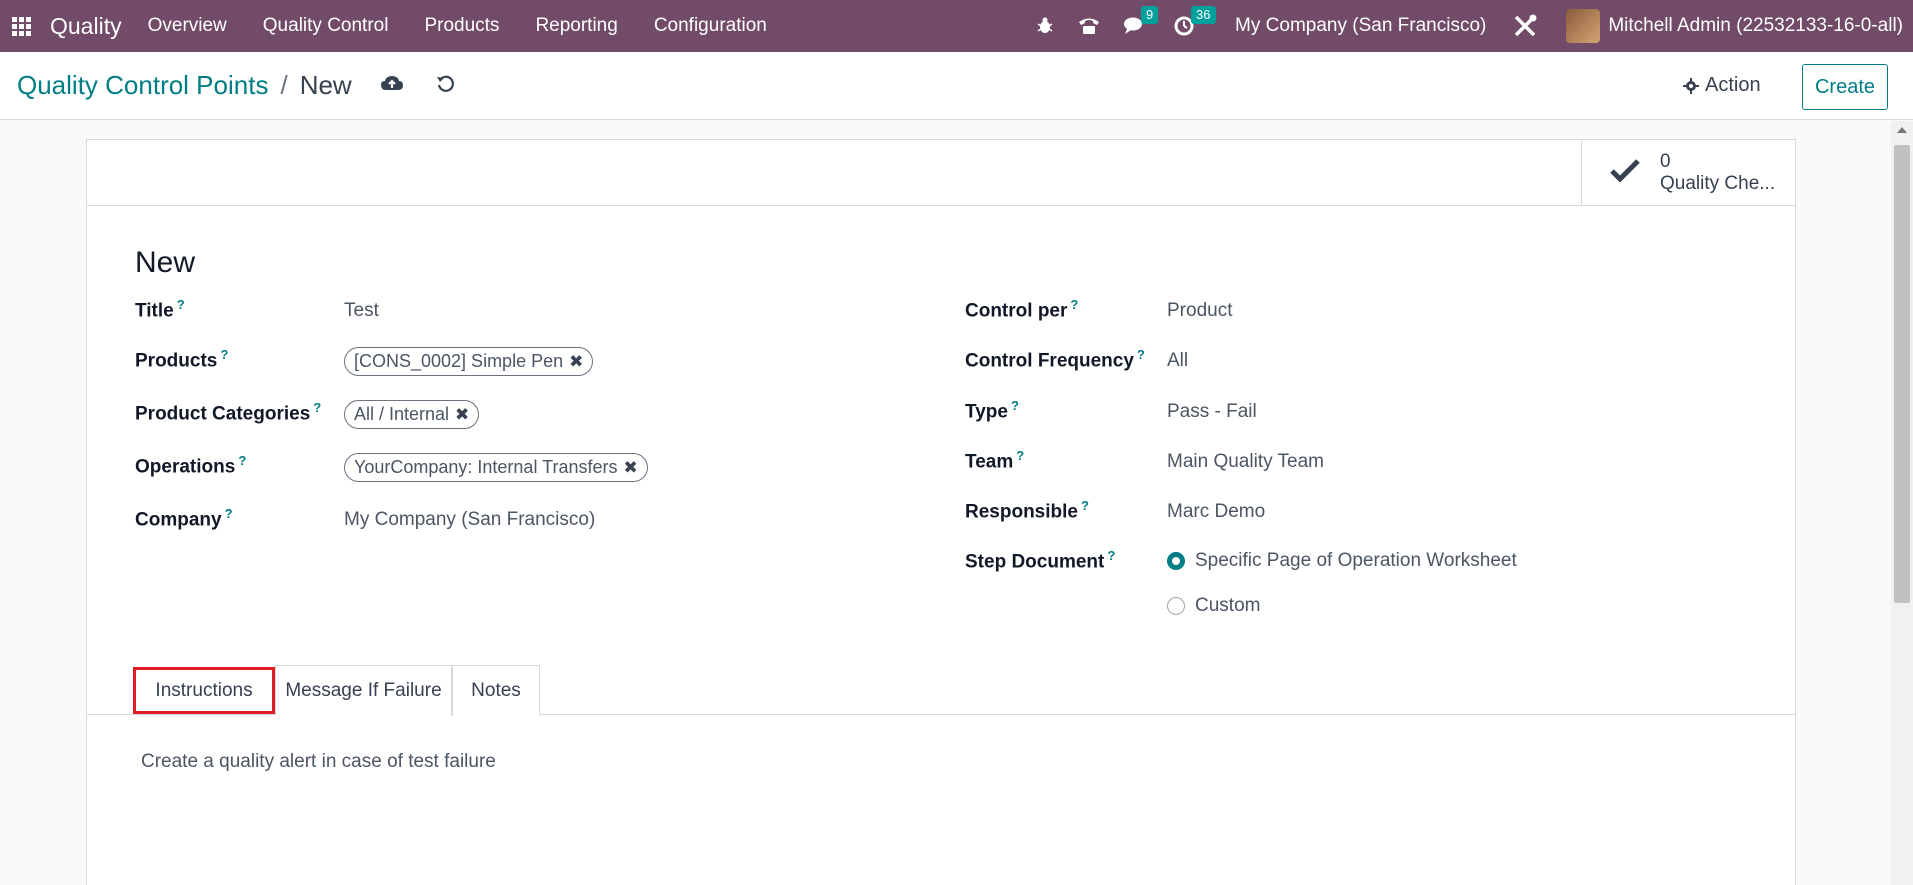 The image size is (1913, 885). I want to click on bug-icon, so click(1045, 26).